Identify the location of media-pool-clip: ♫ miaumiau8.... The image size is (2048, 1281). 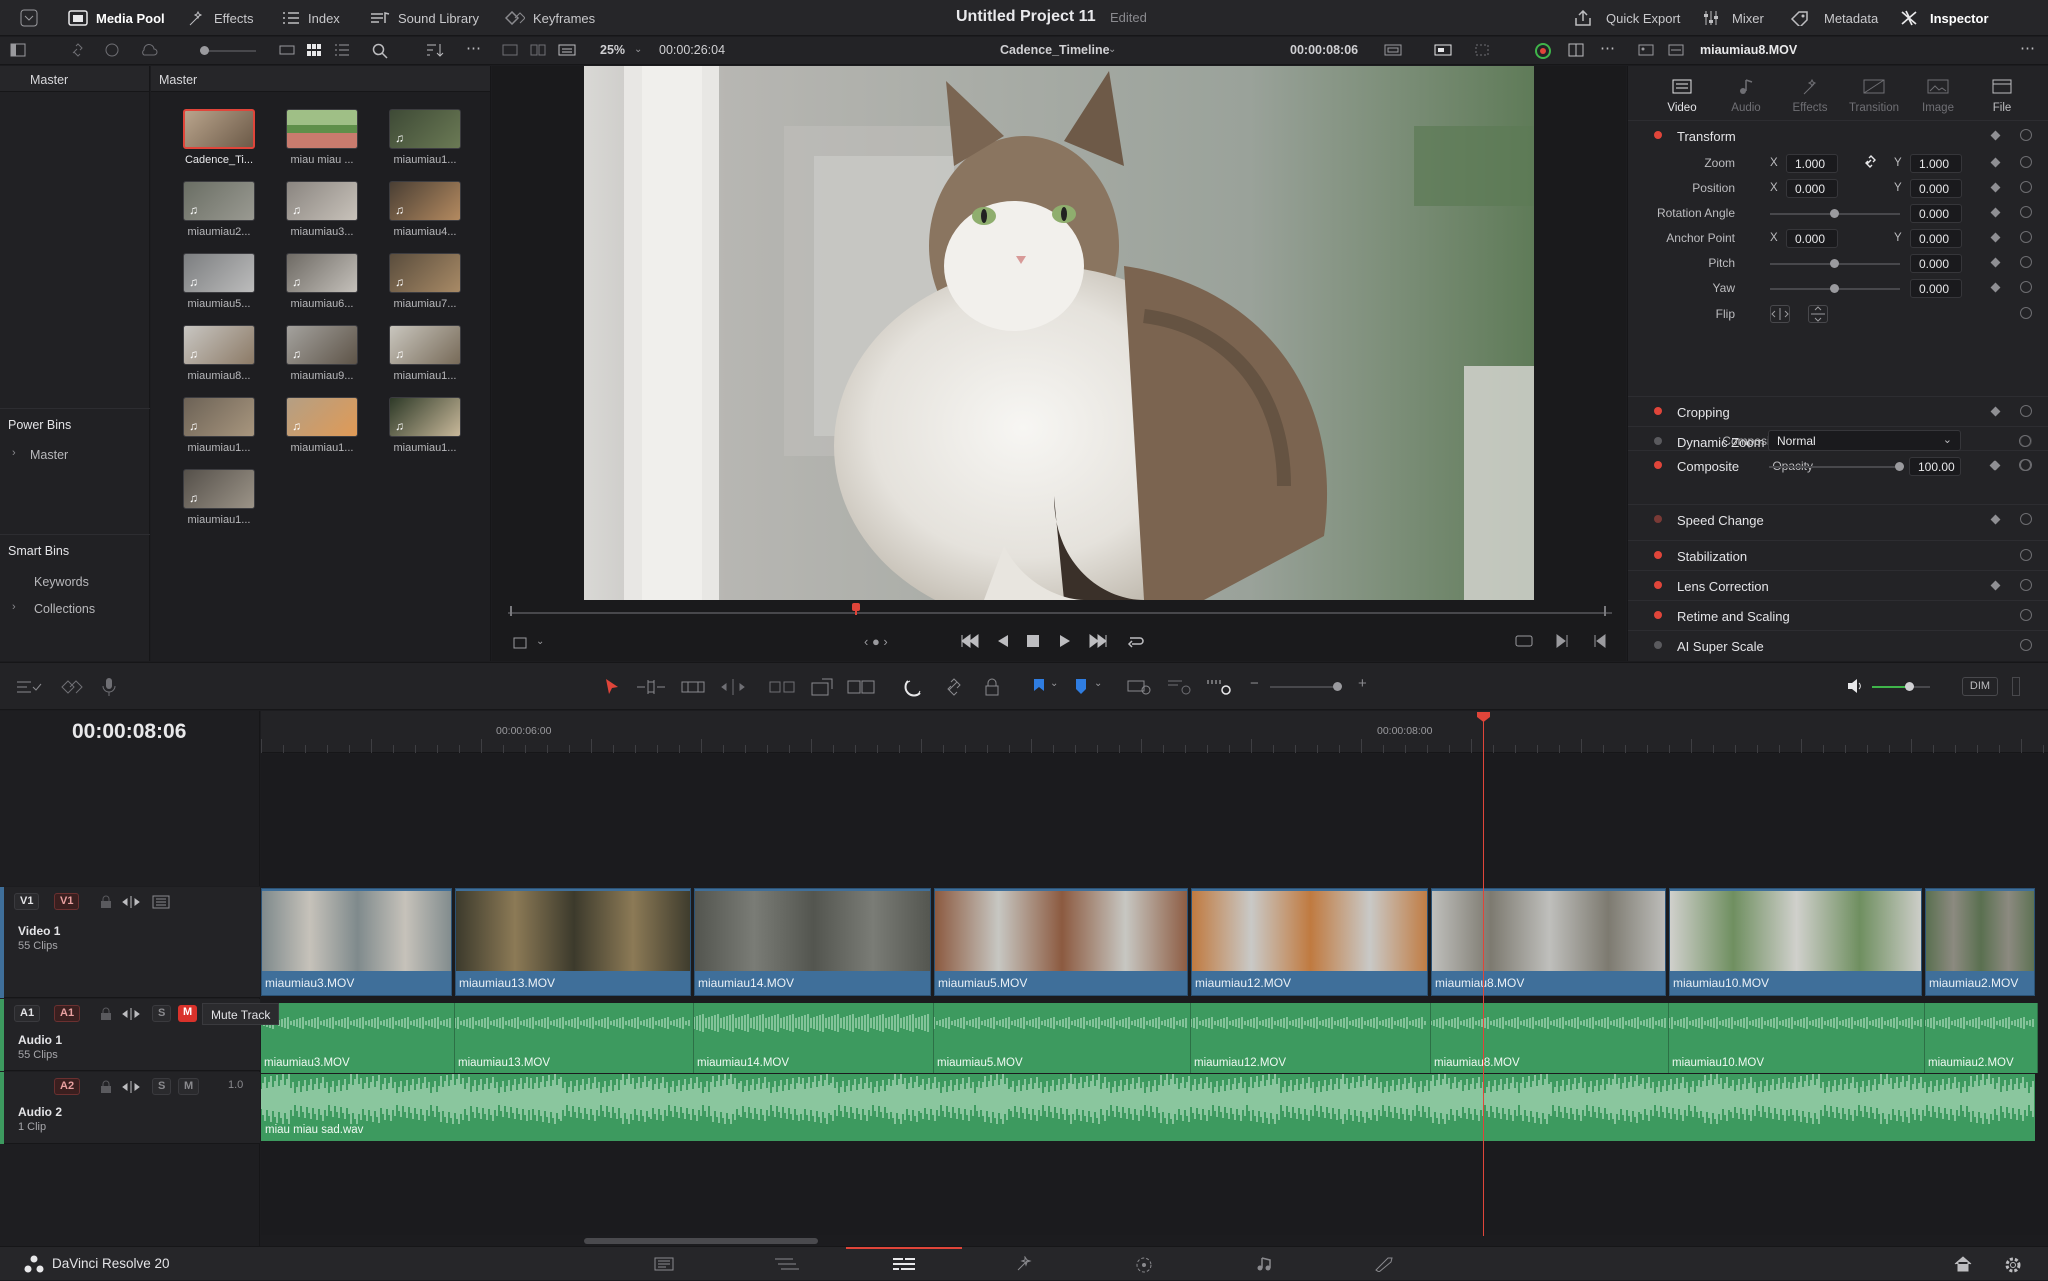
(219, 353).